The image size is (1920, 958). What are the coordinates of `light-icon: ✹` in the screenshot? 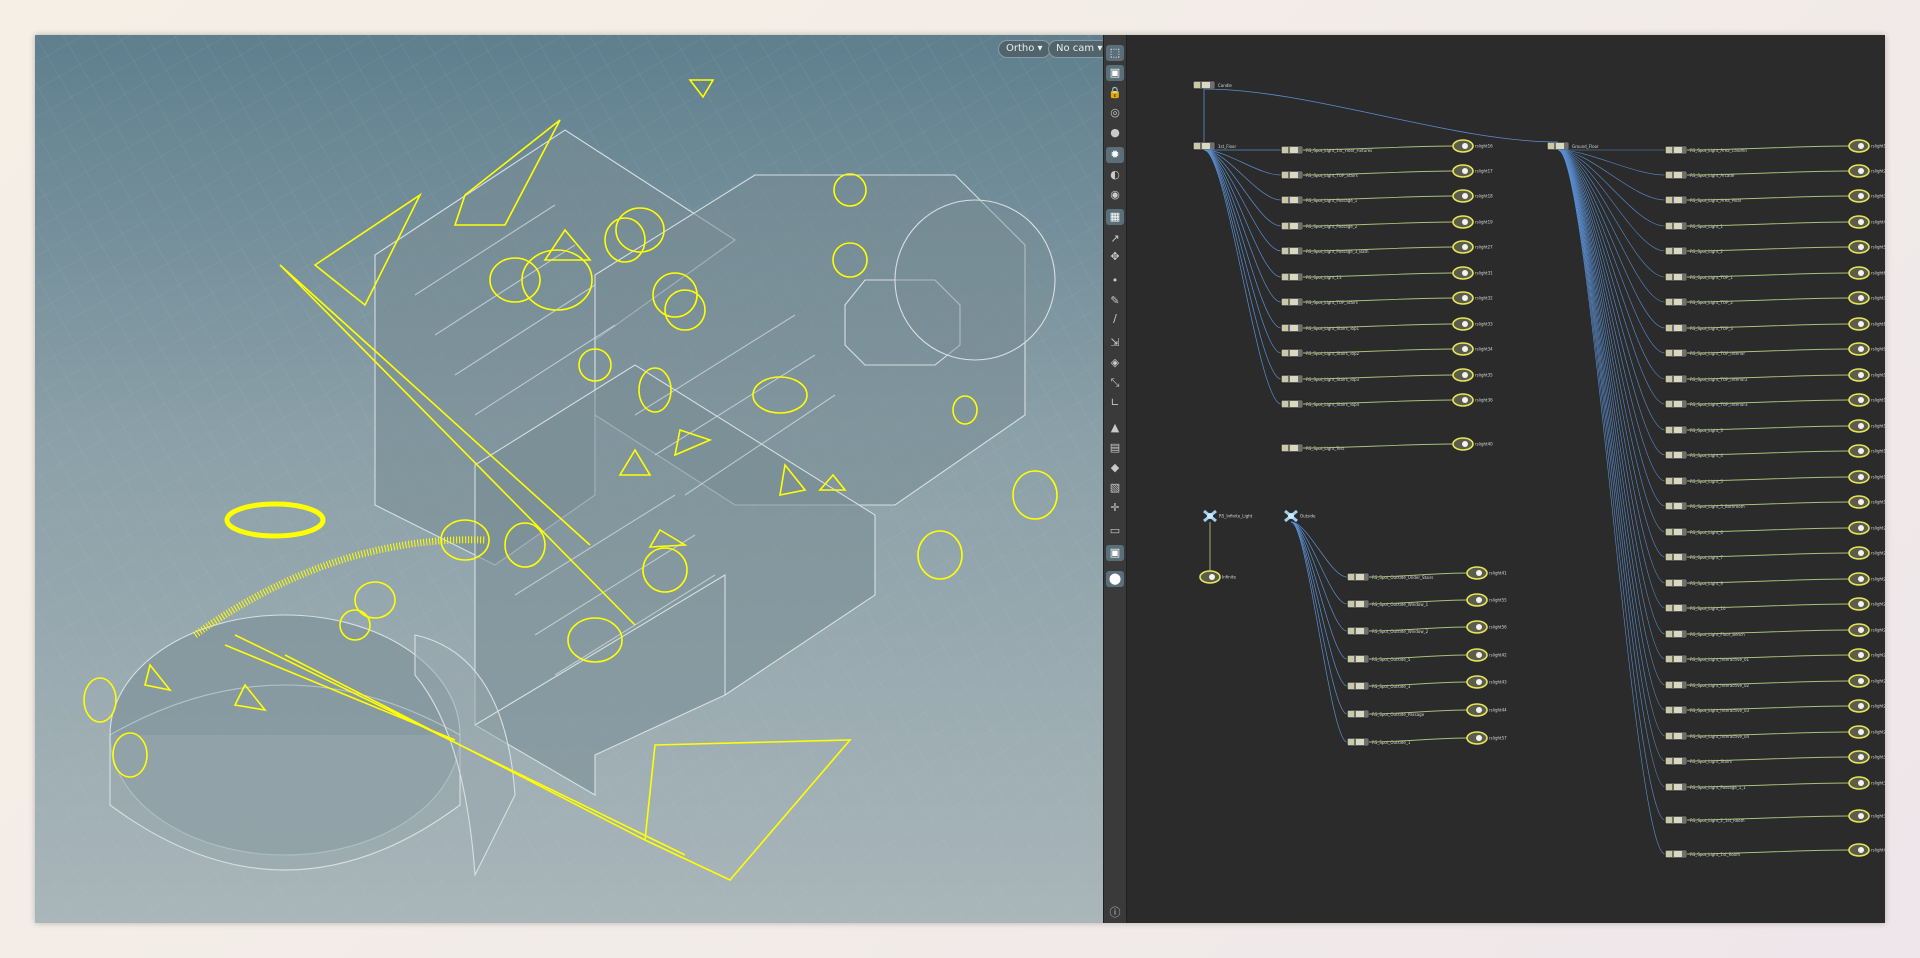 It's located at (1115, 155).